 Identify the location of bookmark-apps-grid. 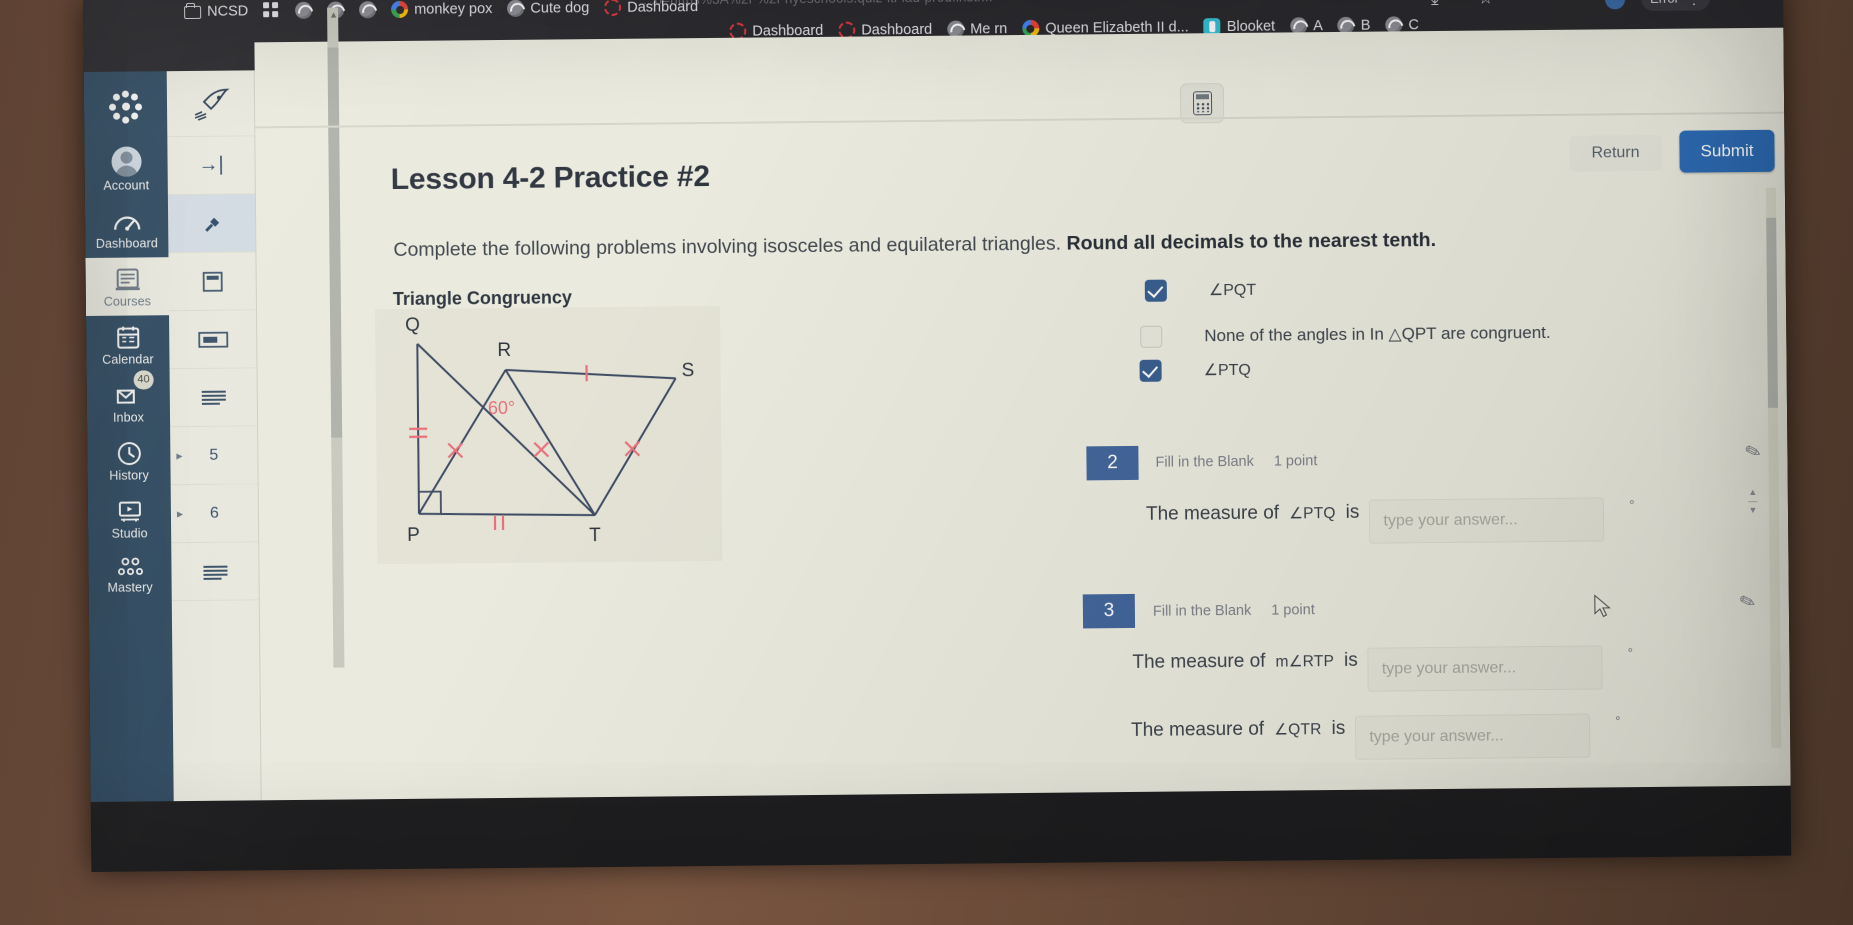
(273, 10).